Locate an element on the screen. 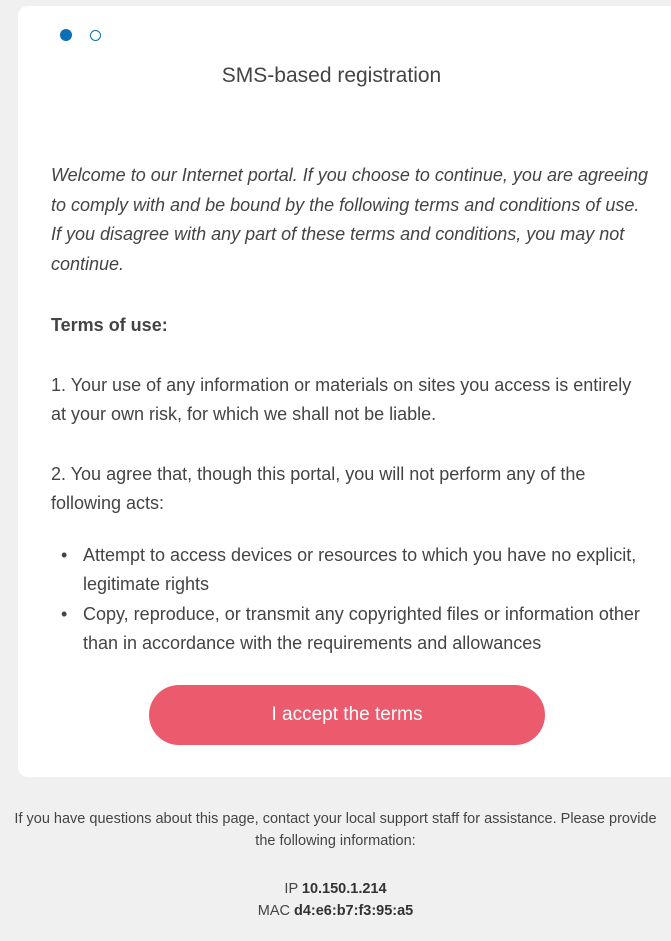 This screenshot has height=941, width=671. mac-value: d4:e6:b7:f3:95:a5 is located at coordinates (353, 911).